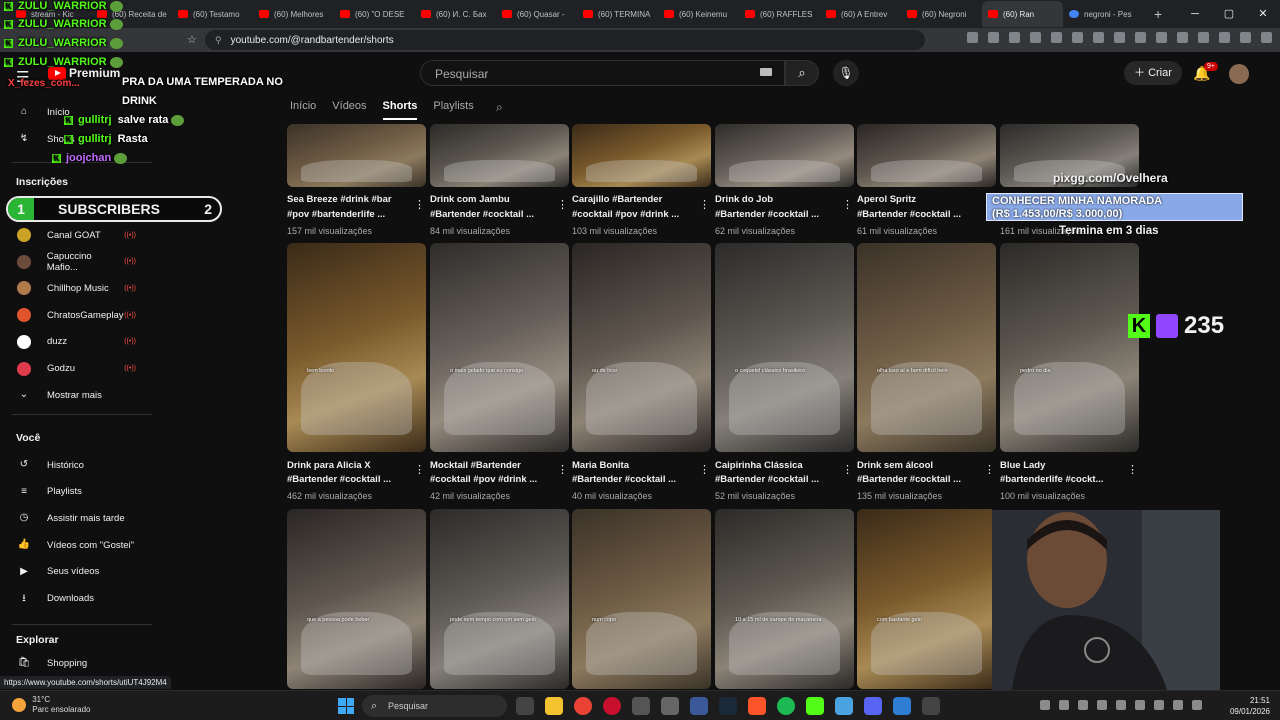  What do you see at coordinates (926, 347) in the screenshot?
I see `short-thumbnail: olha isso aí e bem difícil hein` at bounding box center [926, 347].